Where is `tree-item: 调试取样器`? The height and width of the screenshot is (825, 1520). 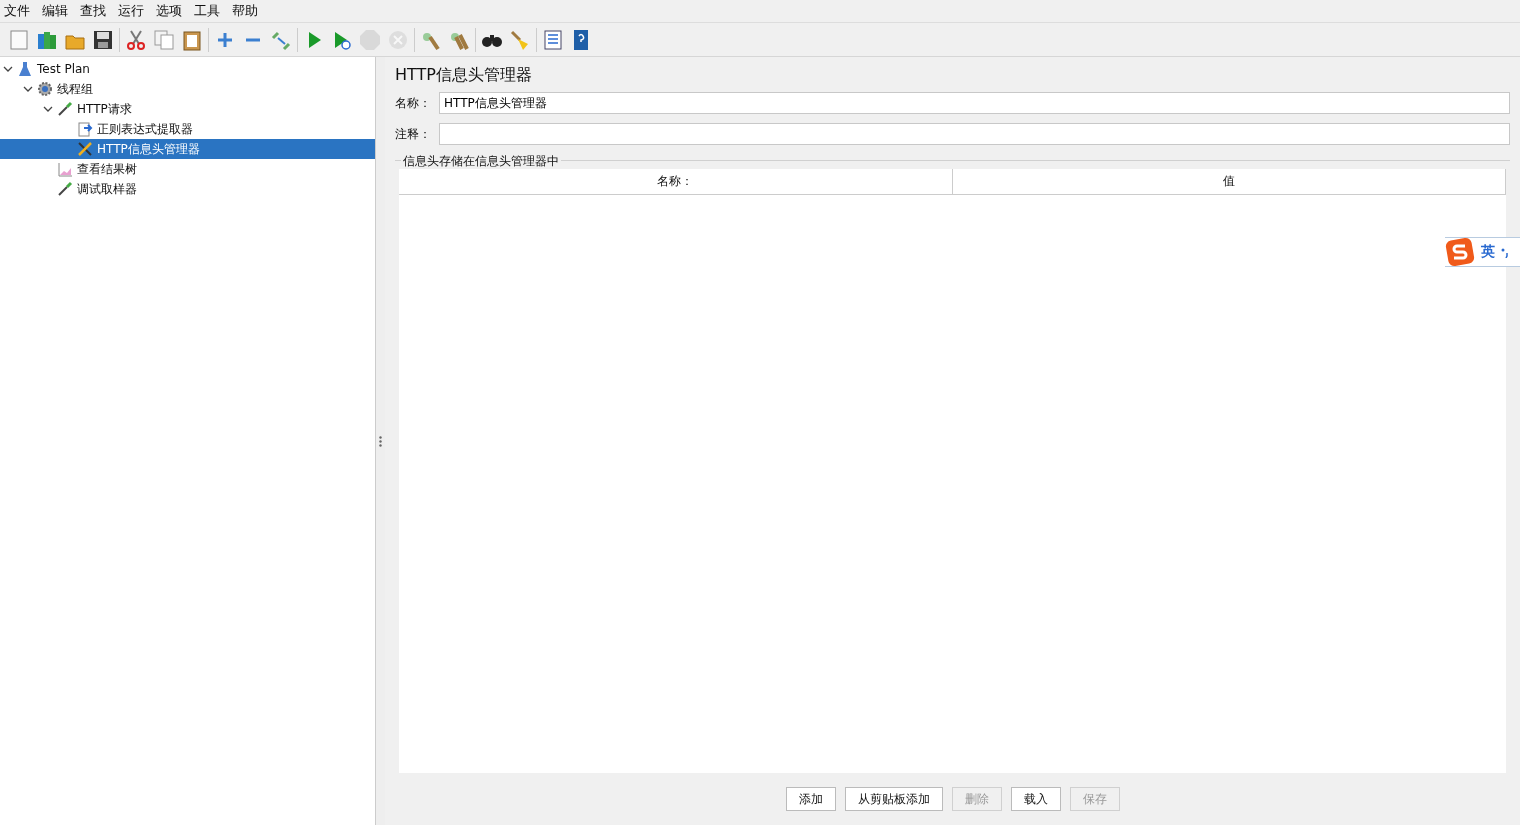
tree-item: 调试取样器 is located at coordinates (187, 189).